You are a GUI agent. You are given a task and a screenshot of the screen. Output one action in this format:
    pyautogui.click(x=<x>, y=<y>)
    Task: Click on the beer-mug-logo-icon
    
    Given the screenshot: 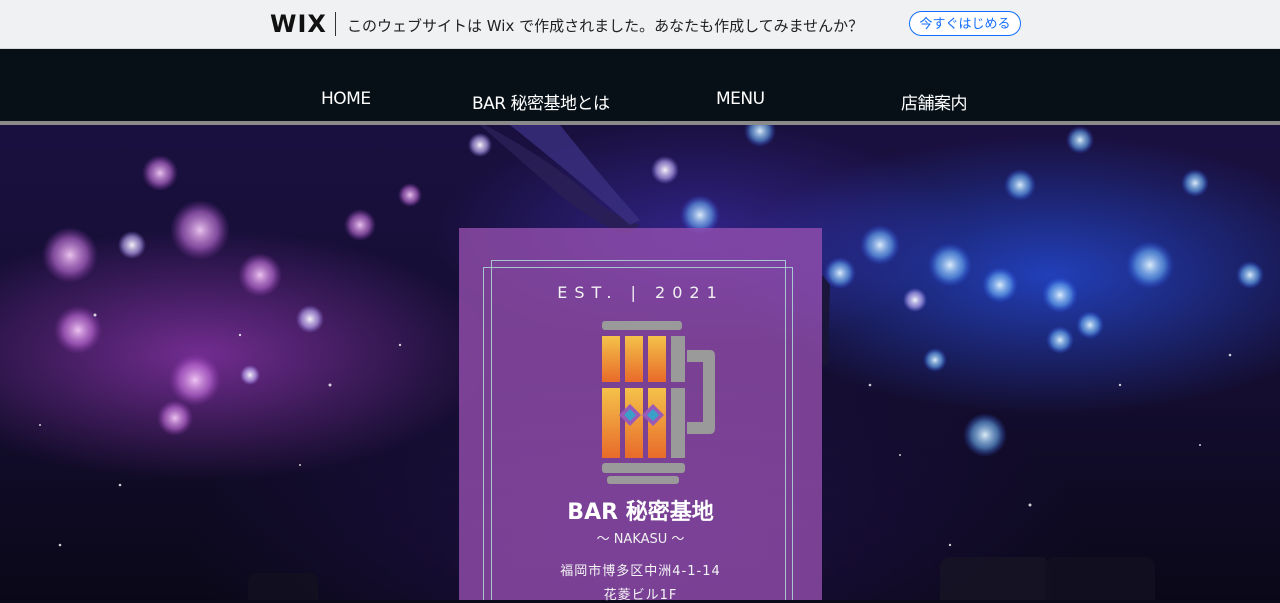 What is the action you would take?
    pyautogui.click(x=657, y=404)
    